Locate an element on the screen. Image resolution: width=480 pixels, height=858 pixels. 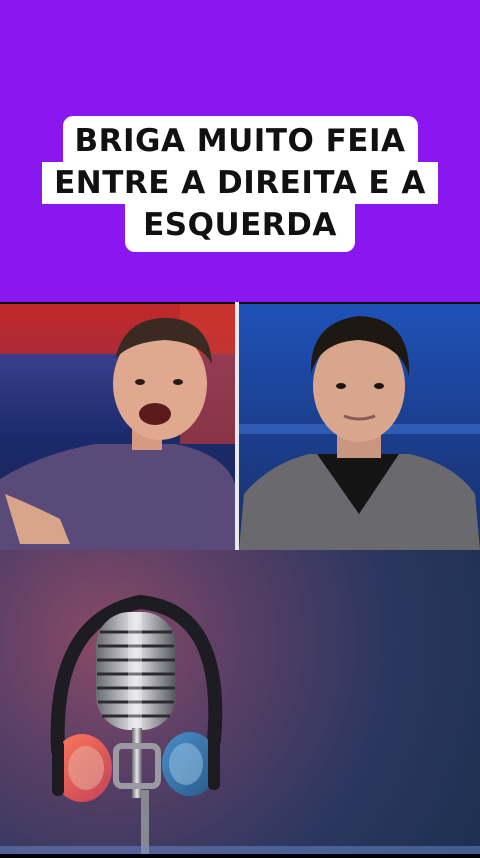
caption-line-2: ENTRE A DIREITA E A is located at coordinates (240, 183).